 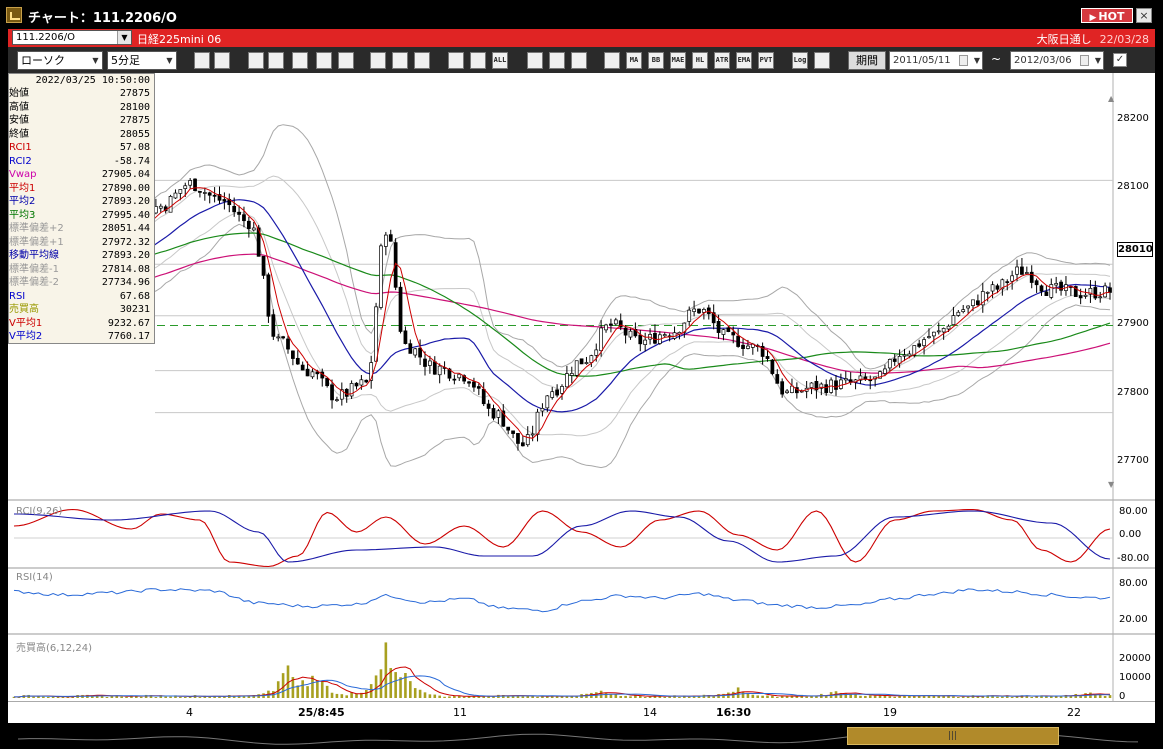 I want to click on data-window-row: 終値 28055, so click(x=81, y=135).